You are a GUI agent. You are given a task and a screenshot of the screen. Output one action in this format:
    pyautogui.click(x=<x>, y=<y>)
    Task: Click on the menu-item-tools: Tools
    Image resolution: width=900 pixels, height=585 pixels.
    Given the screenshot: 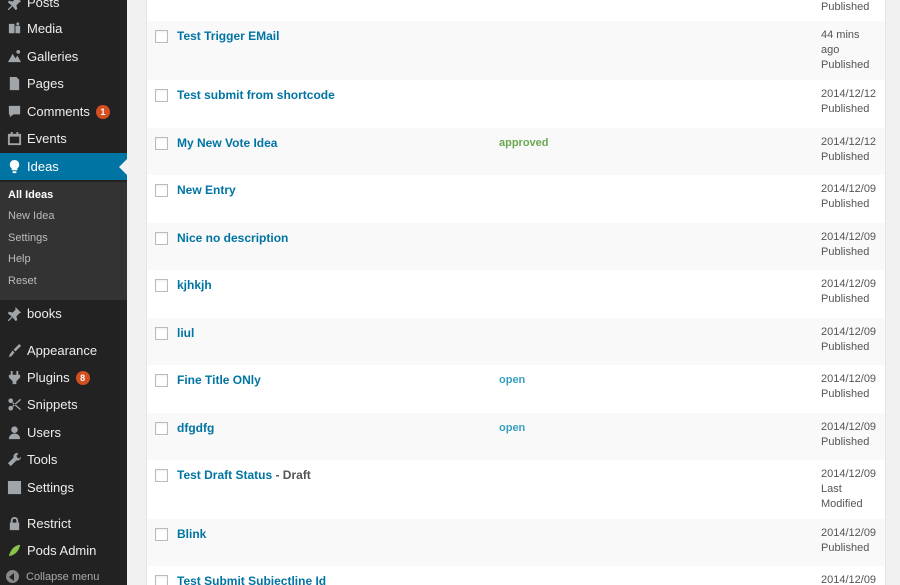 What is the action you would take?
    pyautogui.click(x=63, y=459)
    